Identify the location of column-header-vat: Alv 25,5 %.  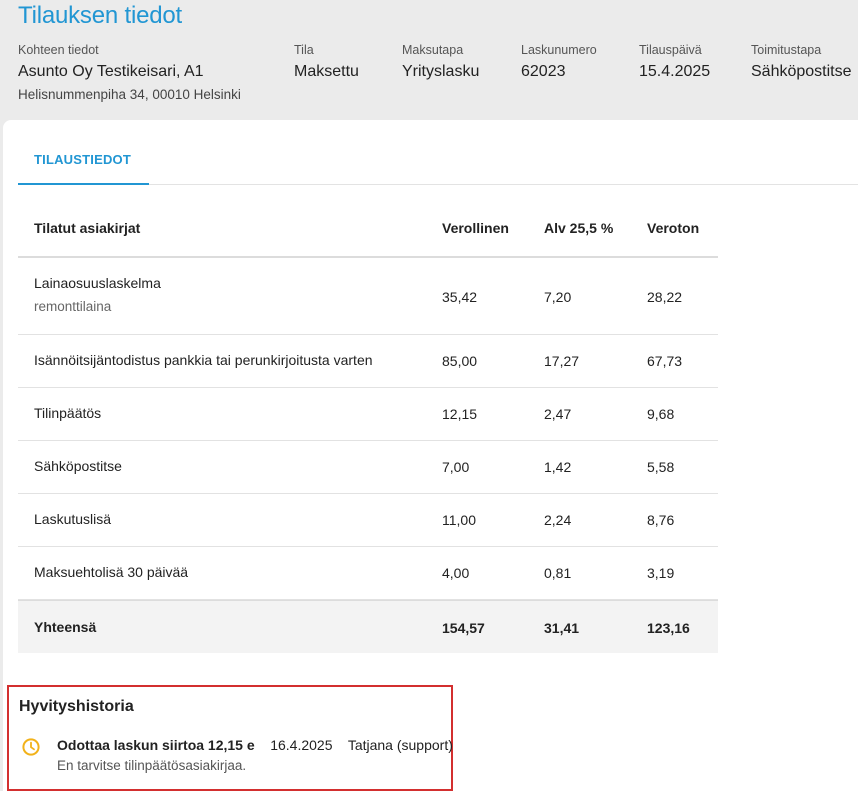
(579, 228).